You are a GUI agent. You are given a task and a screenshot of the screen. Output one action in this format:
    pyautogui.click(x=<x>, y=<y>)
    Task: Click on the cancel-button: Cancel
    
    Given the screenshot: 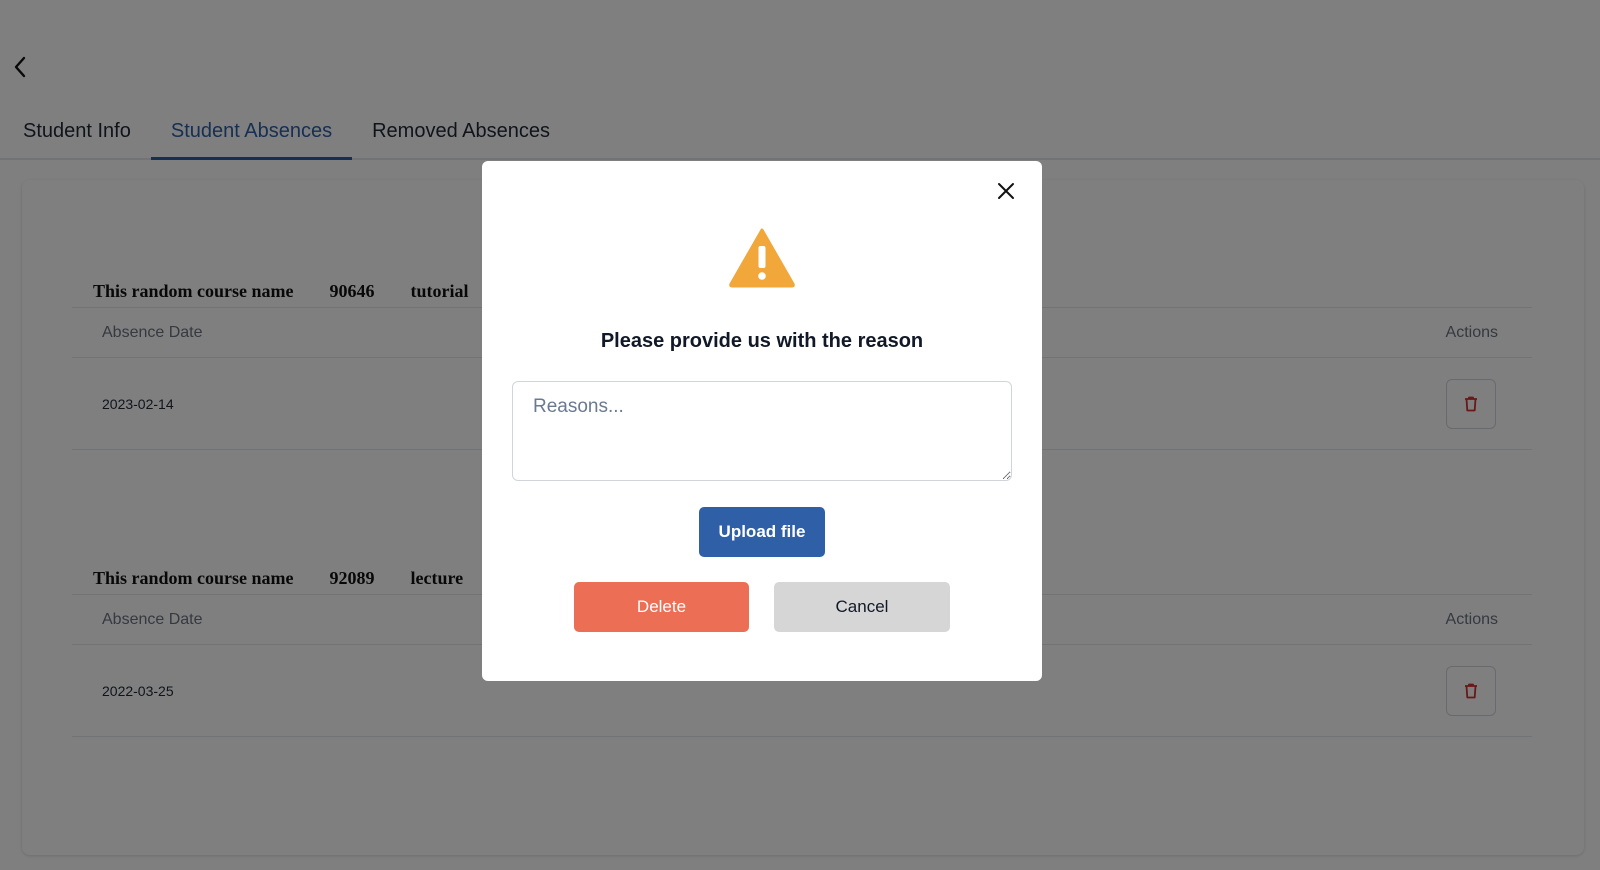 What is the action you would take?
    pyautogui.click(x=862, y=607)
    